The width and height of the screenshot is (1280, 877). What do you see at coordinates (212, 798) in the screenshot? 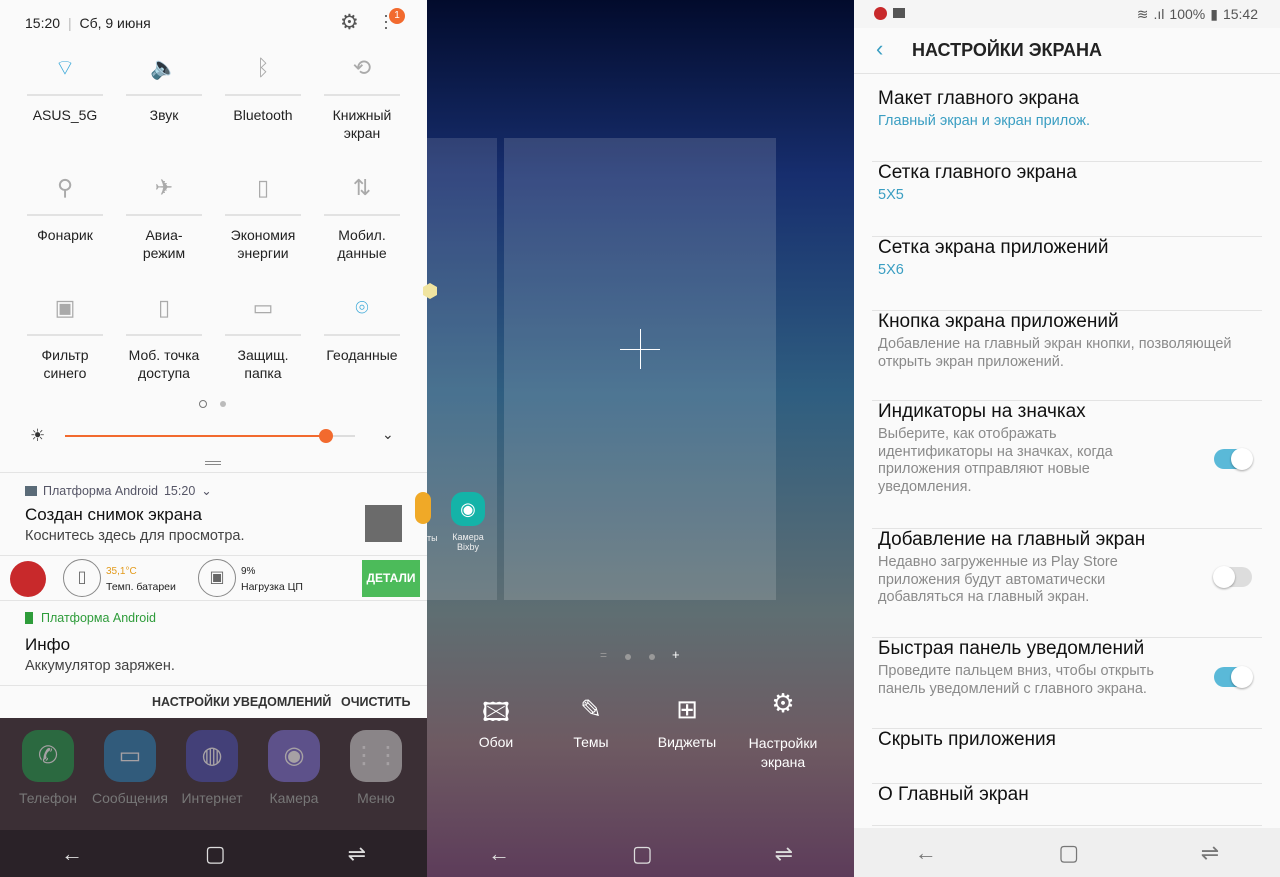
I see `app-label: Интернет` at bounding box center [212, 798].